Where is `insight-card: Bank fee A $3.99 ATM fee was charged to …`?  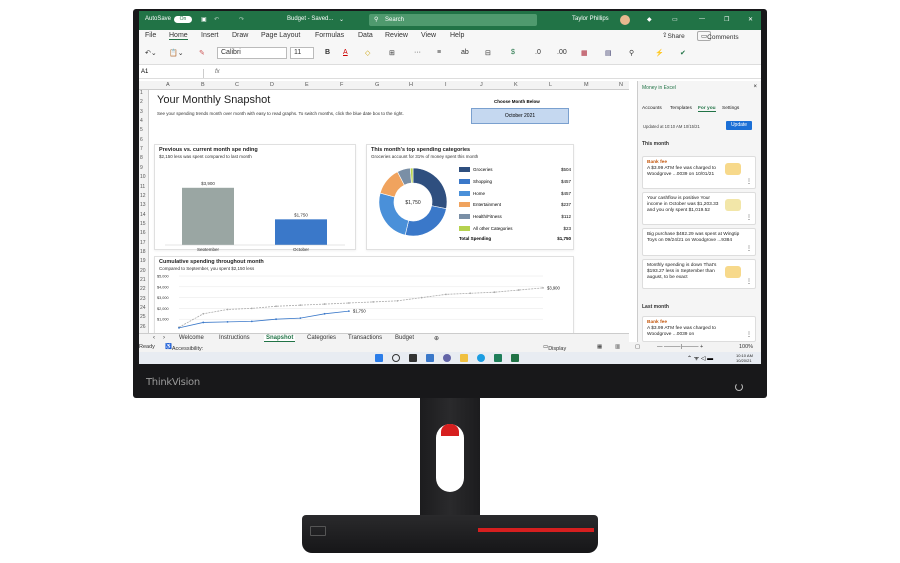
insight-card: Bank fee A $3.99 ATM fee was charged to … is located at coordinates (699, 172).